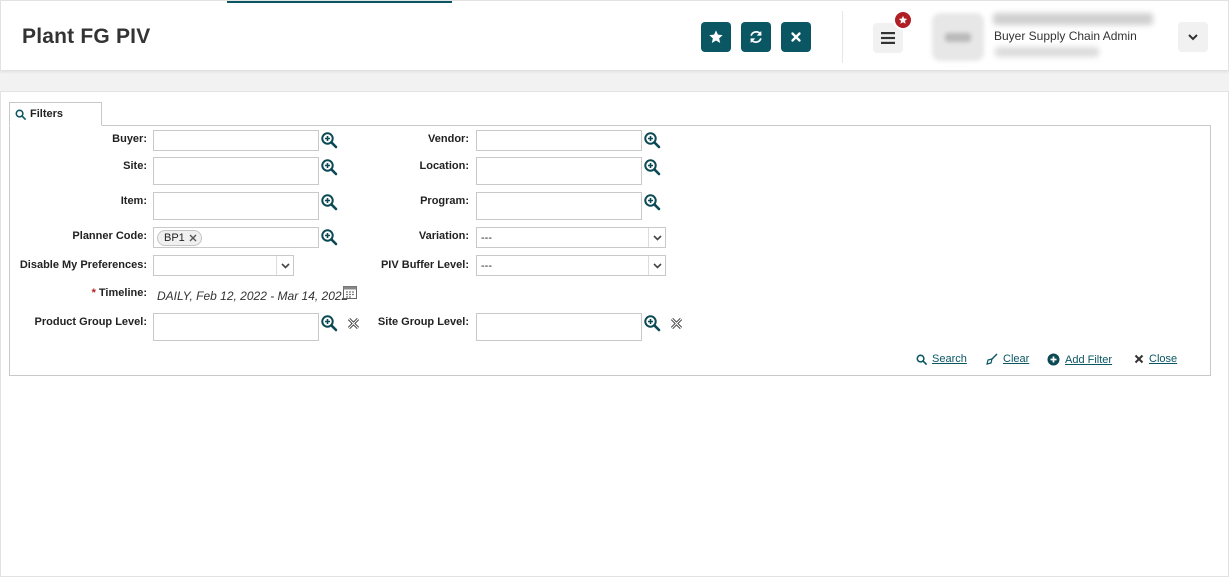 The image size is (1229, 577). Describe the element at coordinates (252, 296) in the screenshot. I see `timeline-value: DAILY, Feb 12, 2022 - Mar 14, 2022` at that location.